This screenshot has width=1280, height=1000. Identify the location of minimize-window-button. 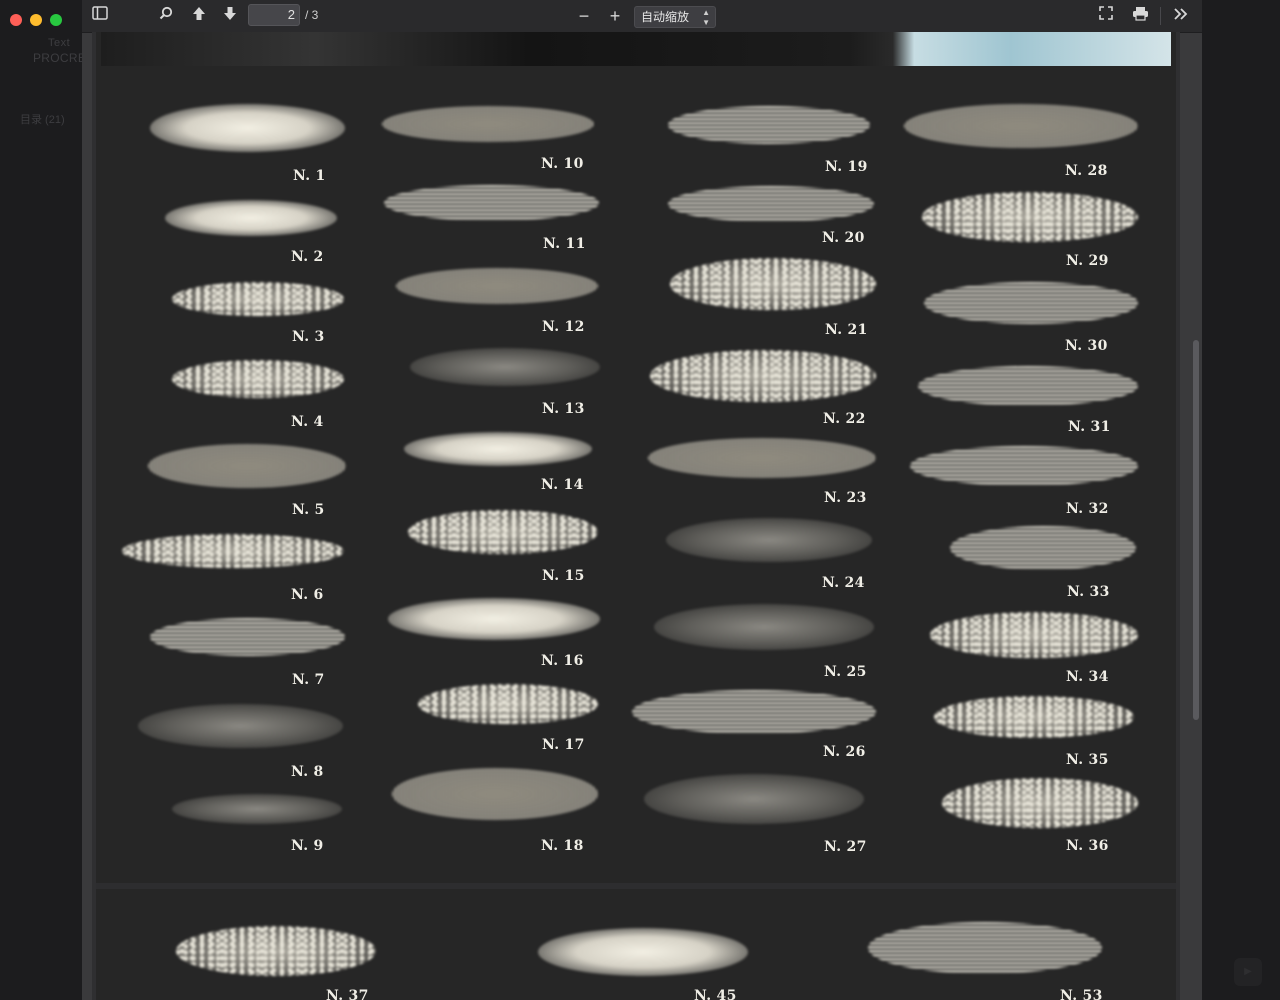
(36, 20).